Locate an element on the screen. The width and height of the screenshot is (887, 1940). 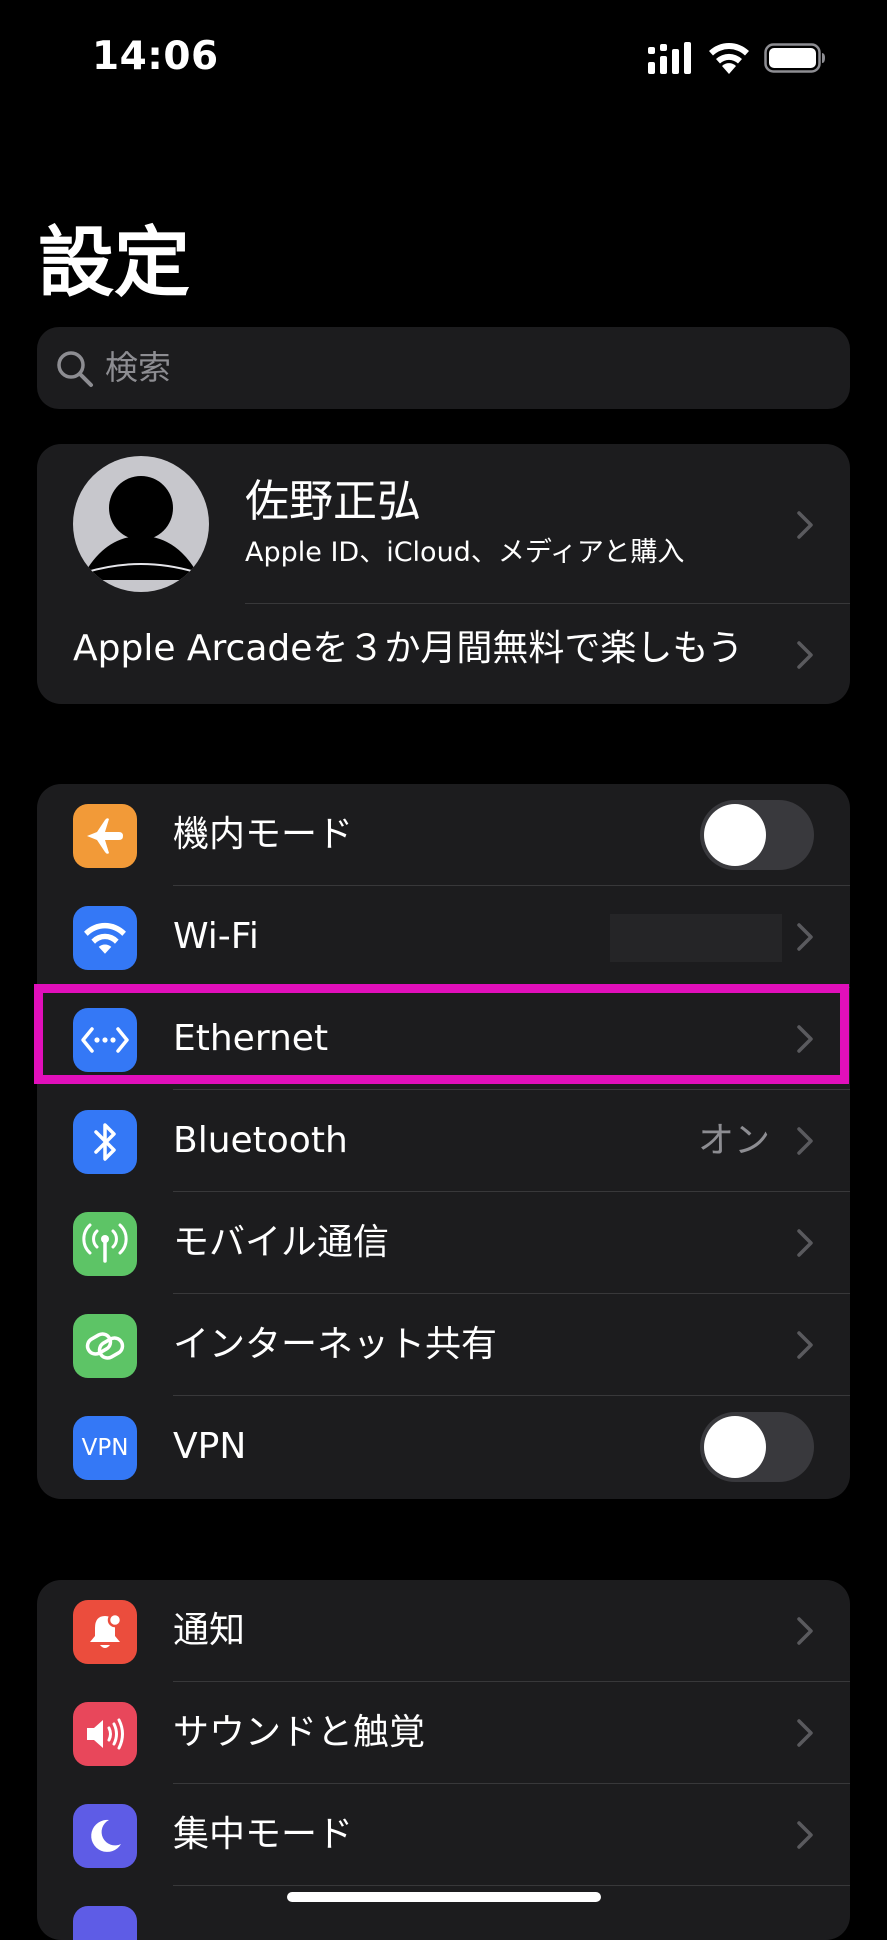
airplane-icon is located at coordinates (105, 836).